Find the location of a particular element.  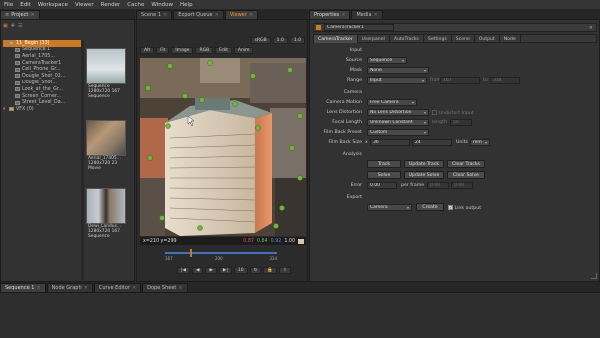

source-dropdown: Sequence is located at coordinates (387, 60).